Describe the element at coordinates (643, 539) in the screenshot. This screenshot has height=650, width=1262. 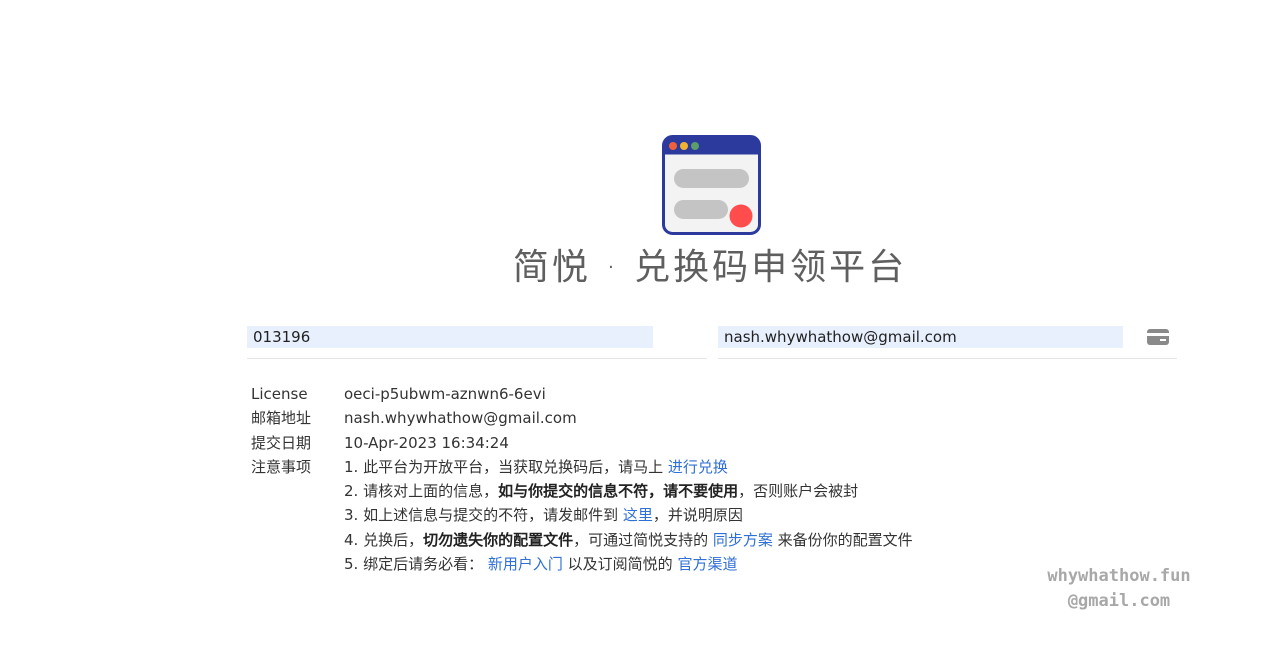
I see `note-4-mid: ，可通过简悦支持的` at that location.